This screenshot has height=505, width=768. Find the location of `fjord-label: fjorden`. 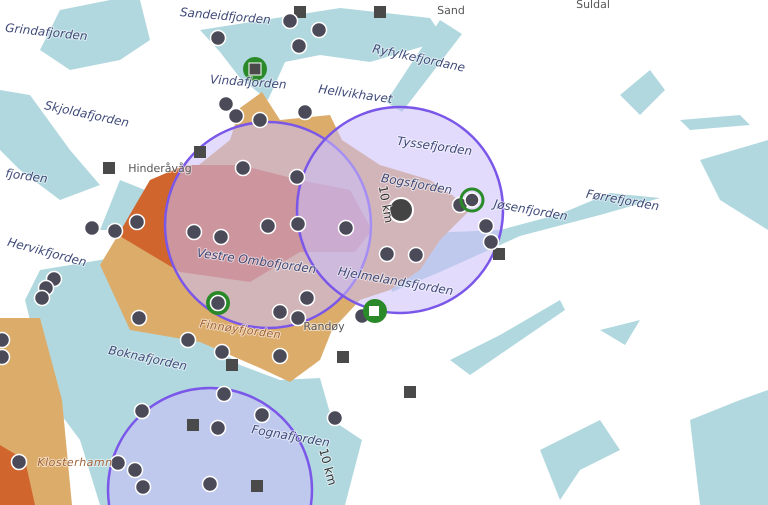

fjord-label: fjorden is located at coordinates (26, 176).